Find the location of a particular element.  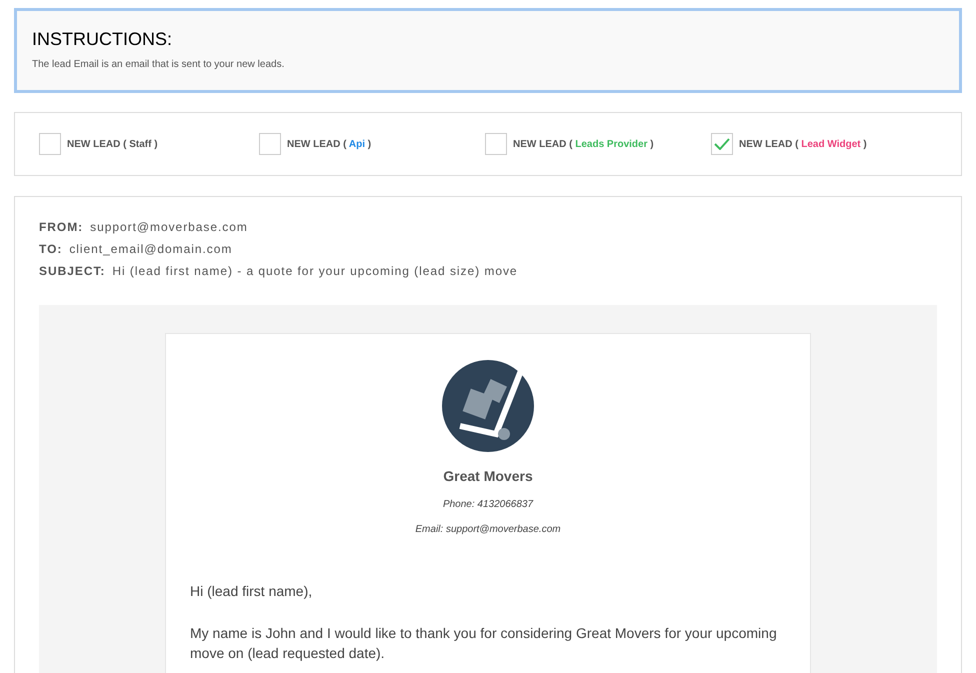

header-label: FROM: is located at coordinates (61, 227).